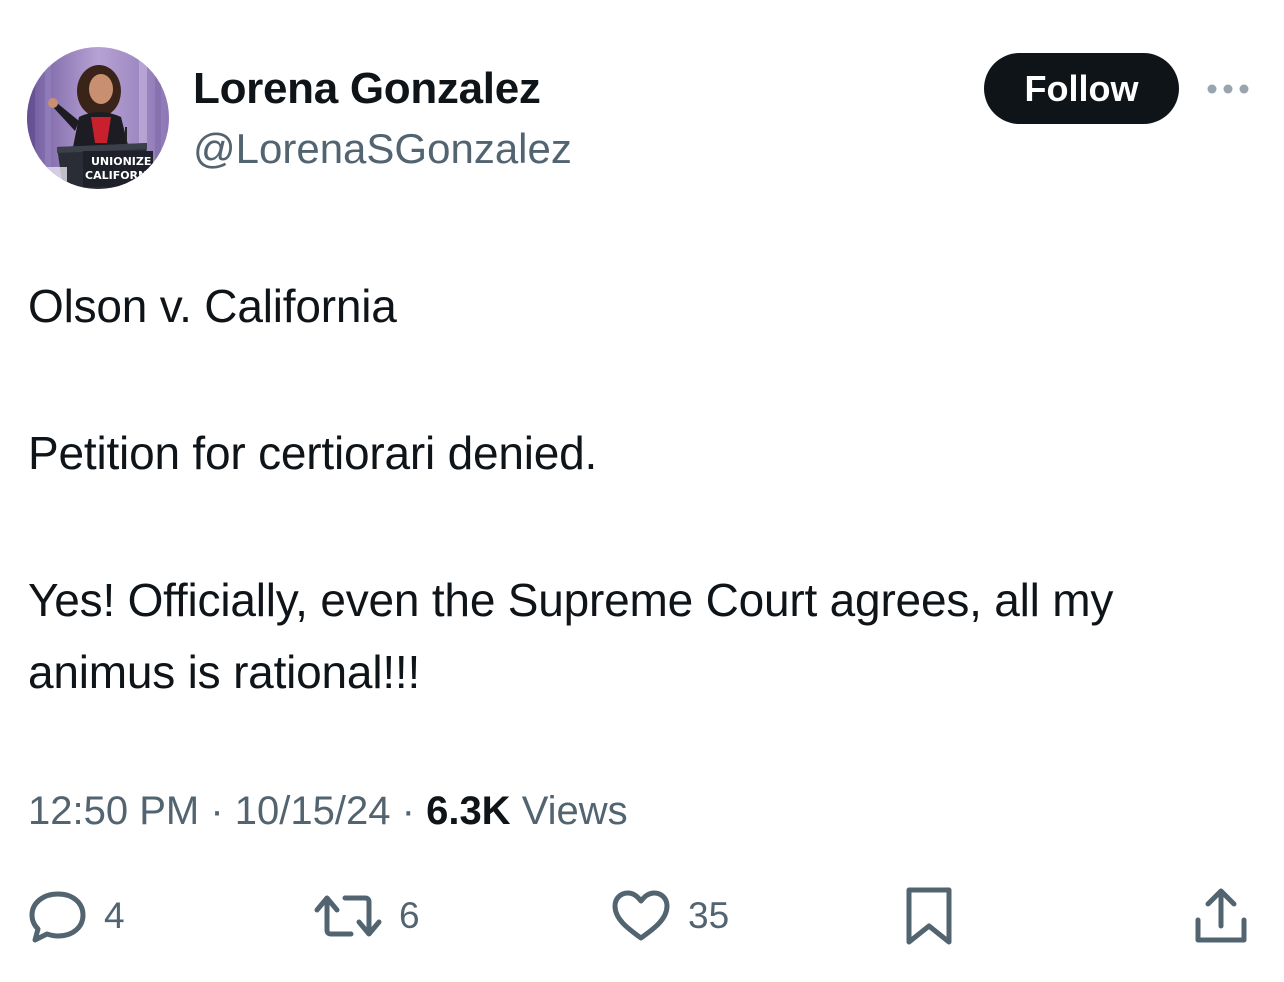 Image resolution: width=1284 pixels, height=982 pixels. What do you see at coordinates (409, 915) in the screenshot?
I see `repost-count: 6` at bounding box center [409, 915].